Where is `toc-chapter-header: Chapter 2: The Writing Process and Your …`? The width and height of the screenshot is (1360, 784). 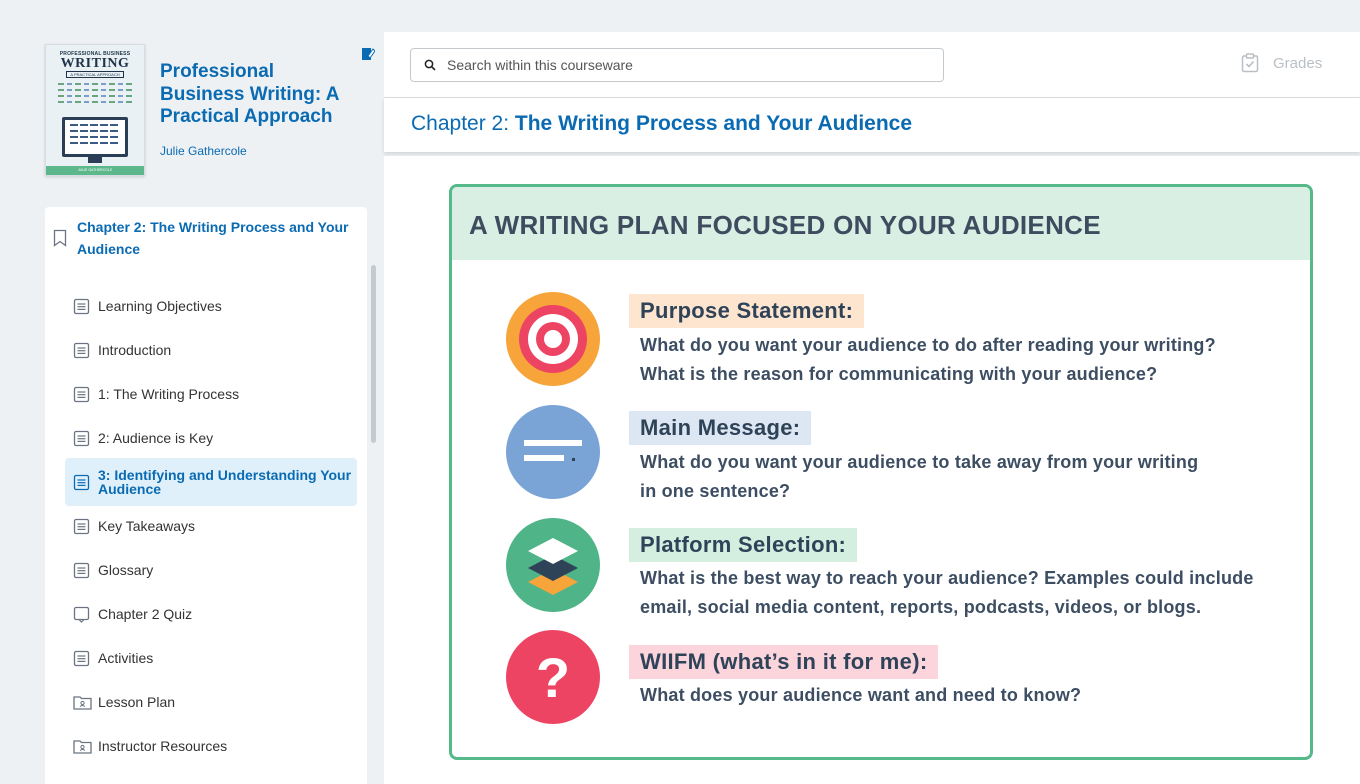
toc-chapter-header: Chapter 2: The Writing Process and Your … is located at coordinates (206, 236).